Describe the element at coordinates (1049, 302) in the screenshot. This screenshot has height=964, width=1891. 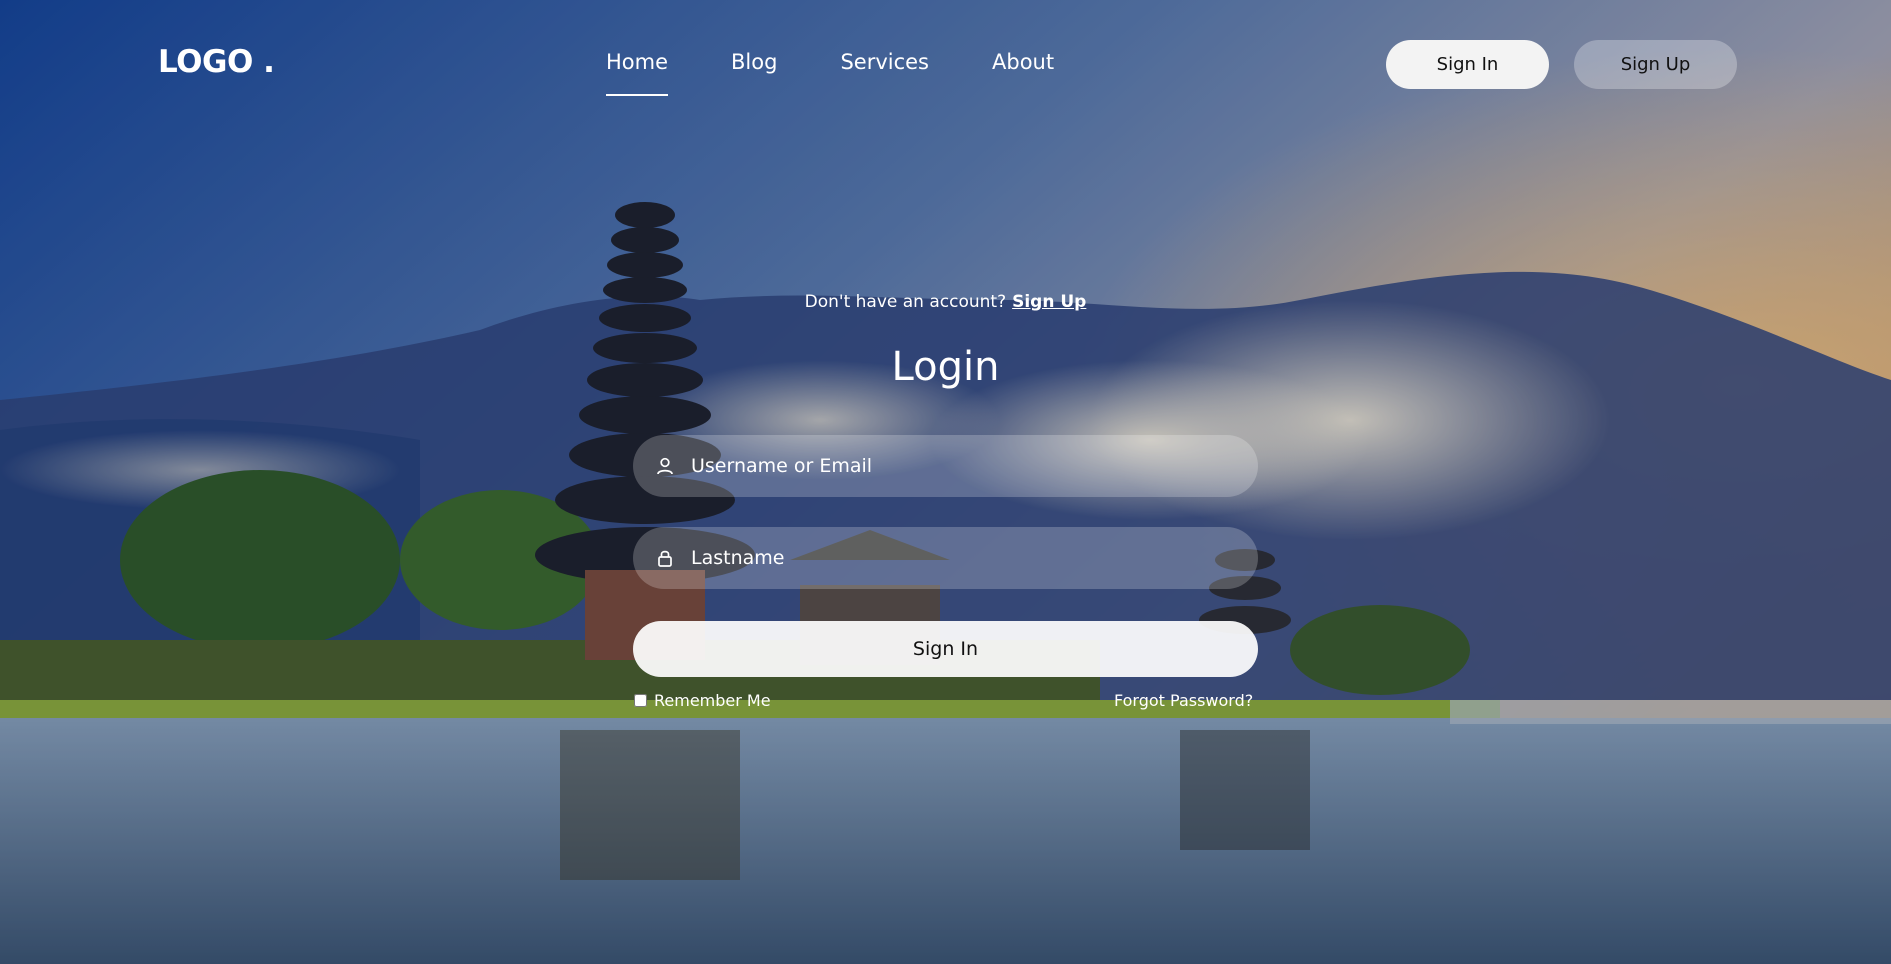
I see `signup-link: Sign Up` at that location.